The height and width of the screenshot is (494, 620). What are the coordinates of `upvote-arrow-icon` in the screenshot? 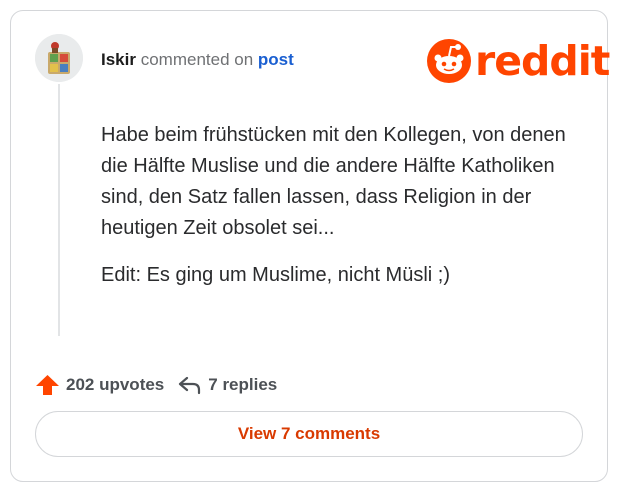 It's located at (47, 385).